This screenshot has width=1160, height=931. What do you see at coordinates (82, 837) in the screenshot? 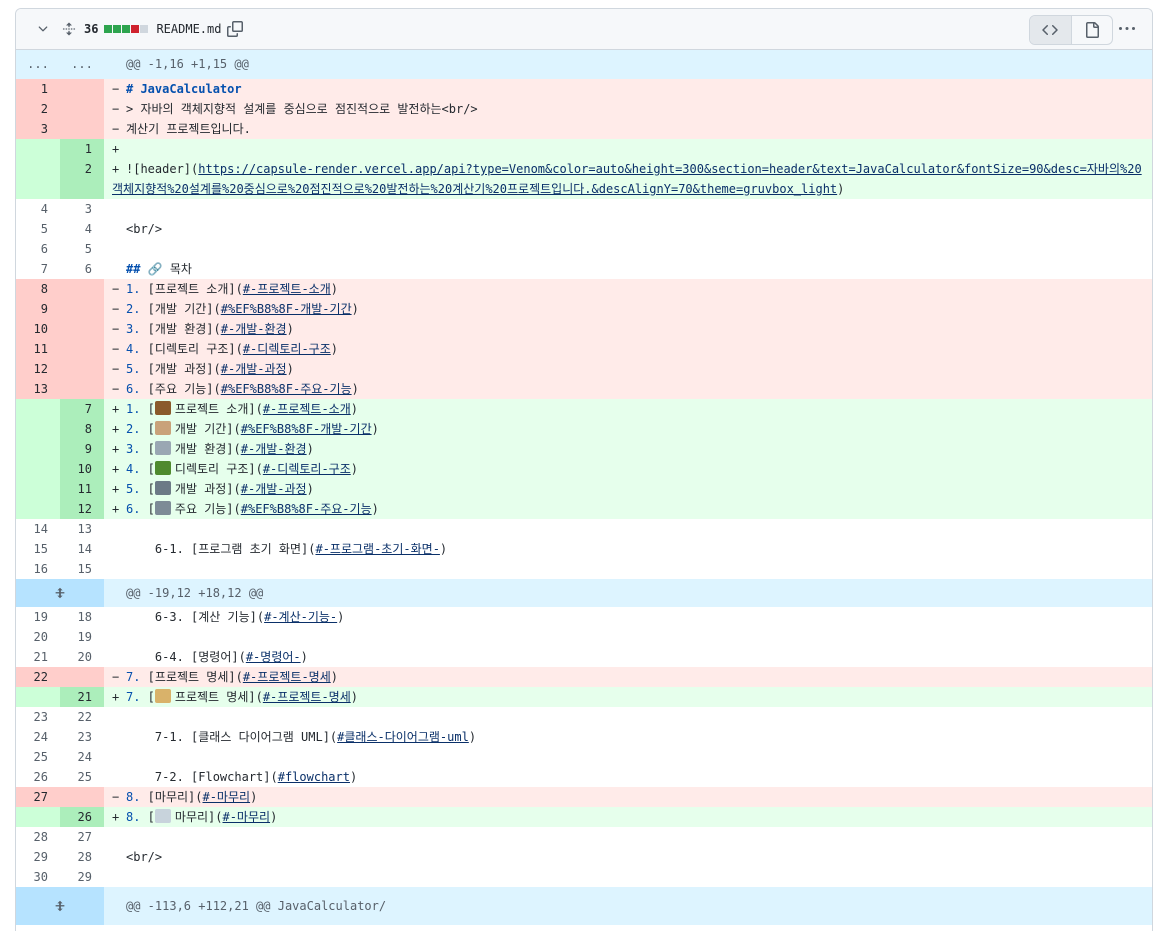
I see `new-line-number: 27` at bounding box center [82, 837].